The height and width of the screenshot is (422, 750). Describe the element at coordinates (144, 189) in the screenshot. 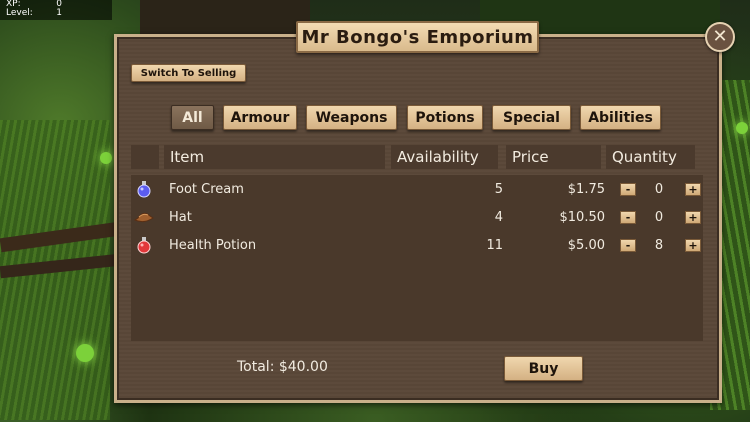

I see `blue-potion-icon` at that location.